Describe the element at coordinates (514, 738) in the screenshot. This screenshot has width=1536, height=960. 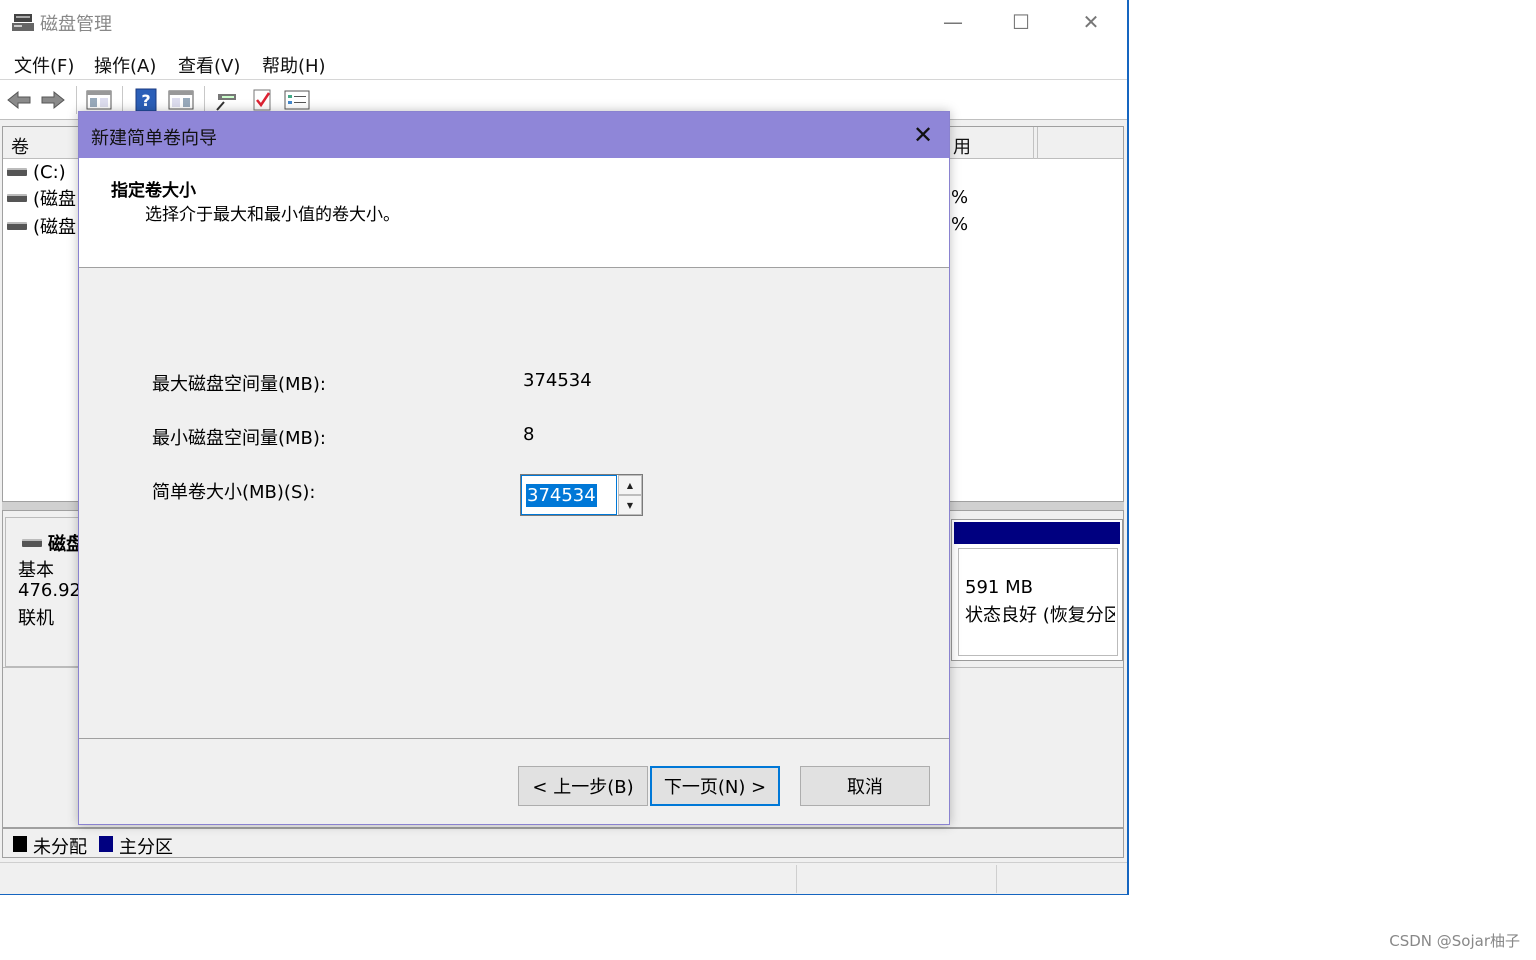
I see `wizard-divider` at that location.